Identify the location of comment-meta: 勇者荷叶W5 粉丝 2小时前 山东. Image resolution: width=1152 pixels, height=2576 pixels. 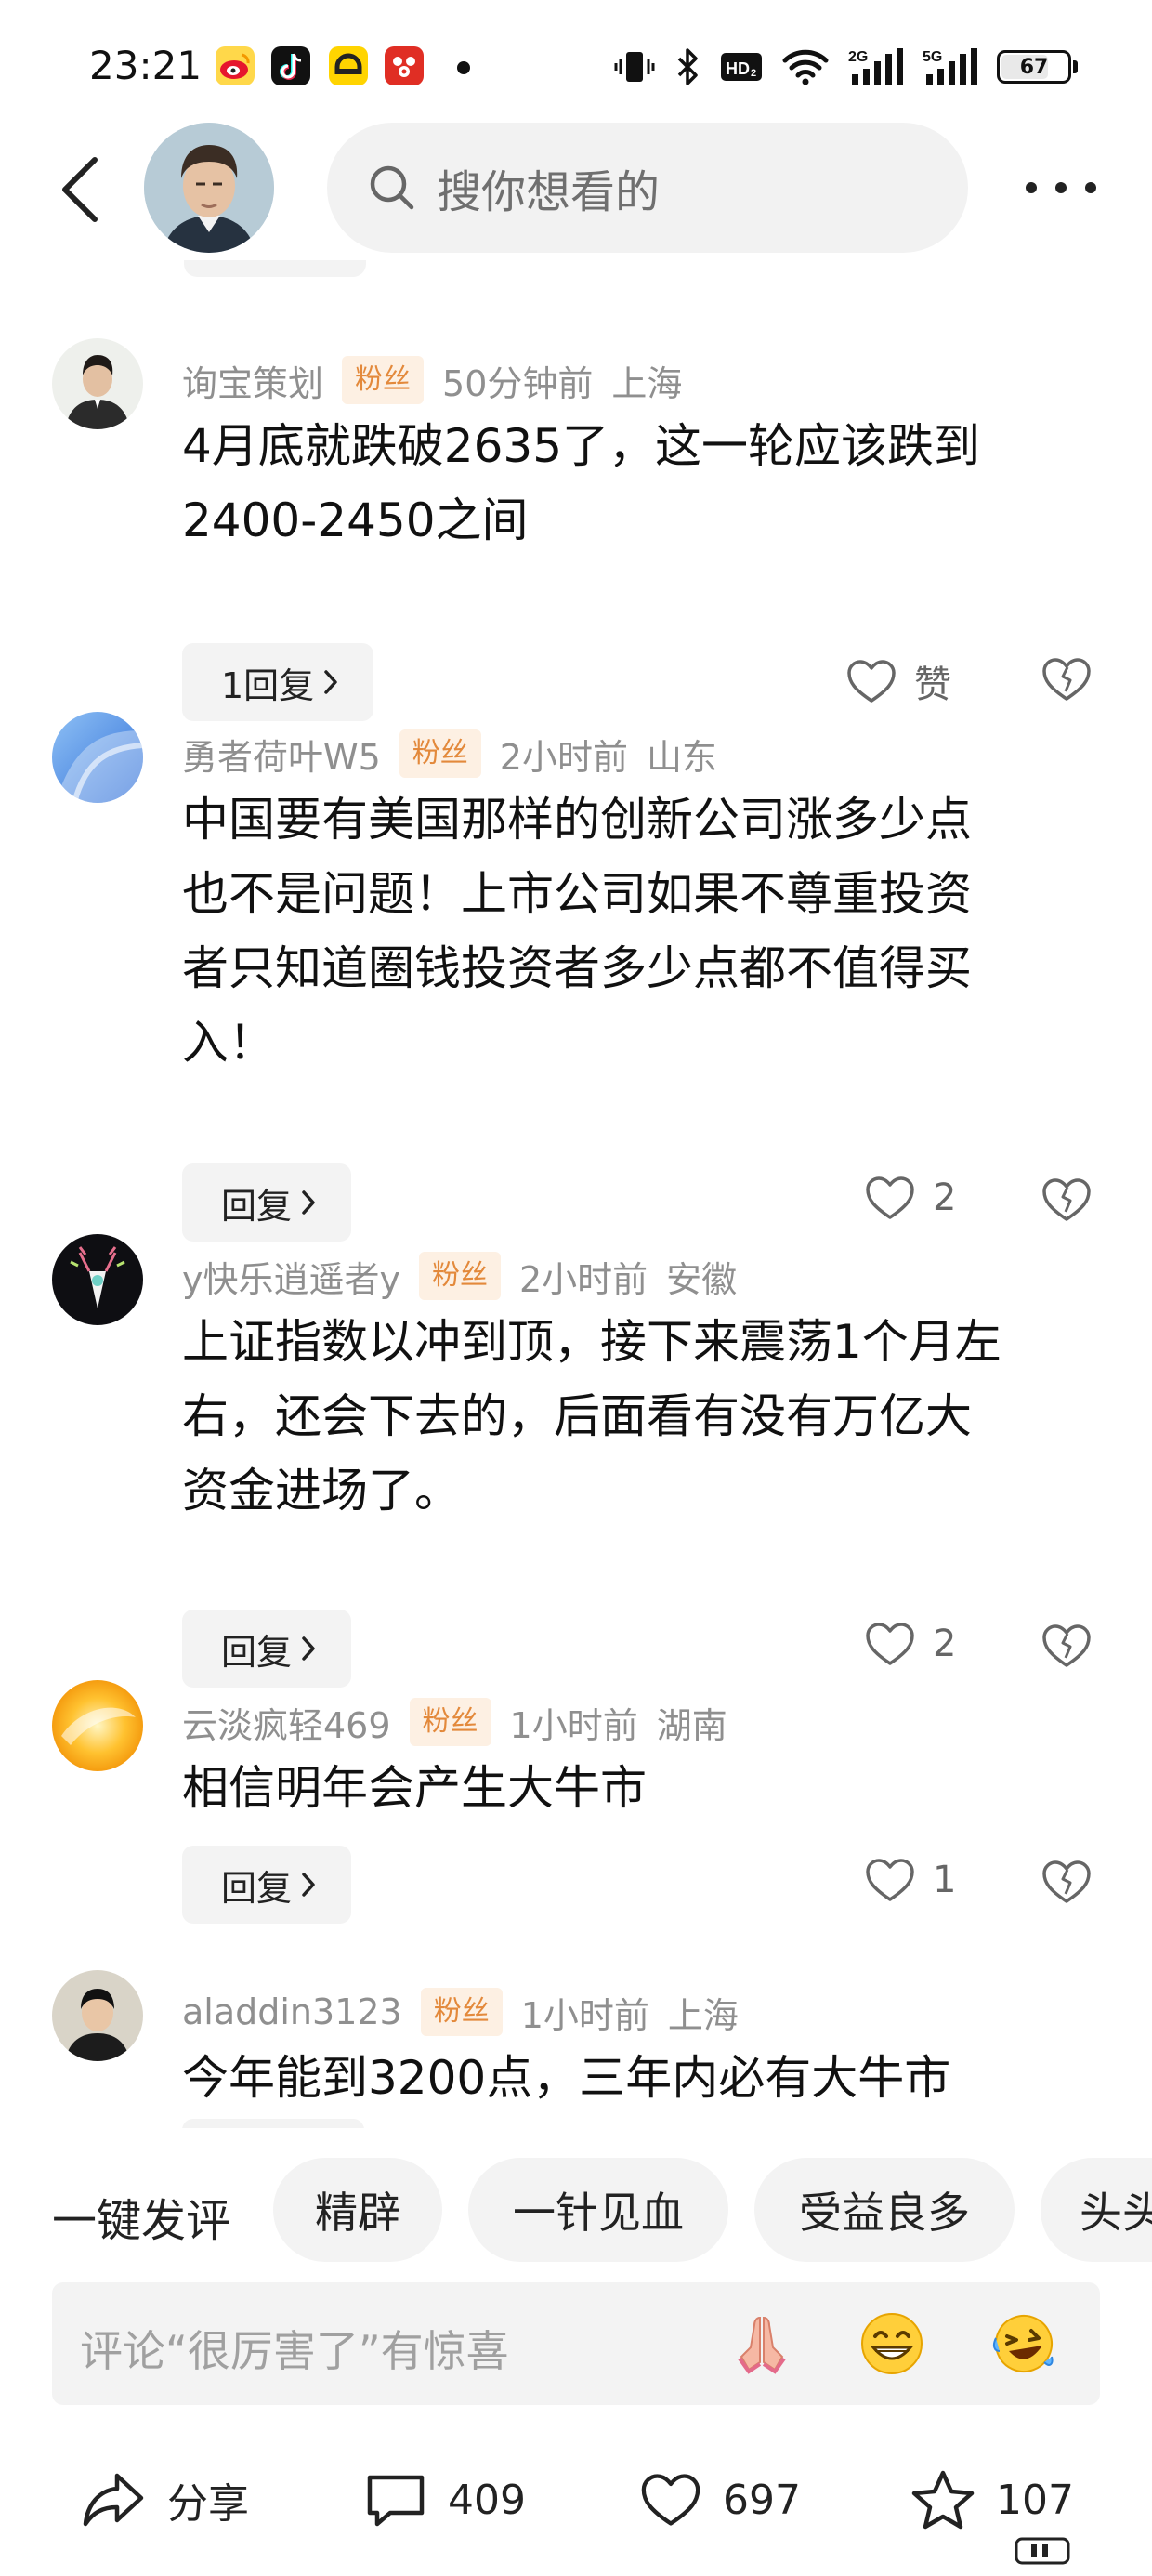
(449, 754).